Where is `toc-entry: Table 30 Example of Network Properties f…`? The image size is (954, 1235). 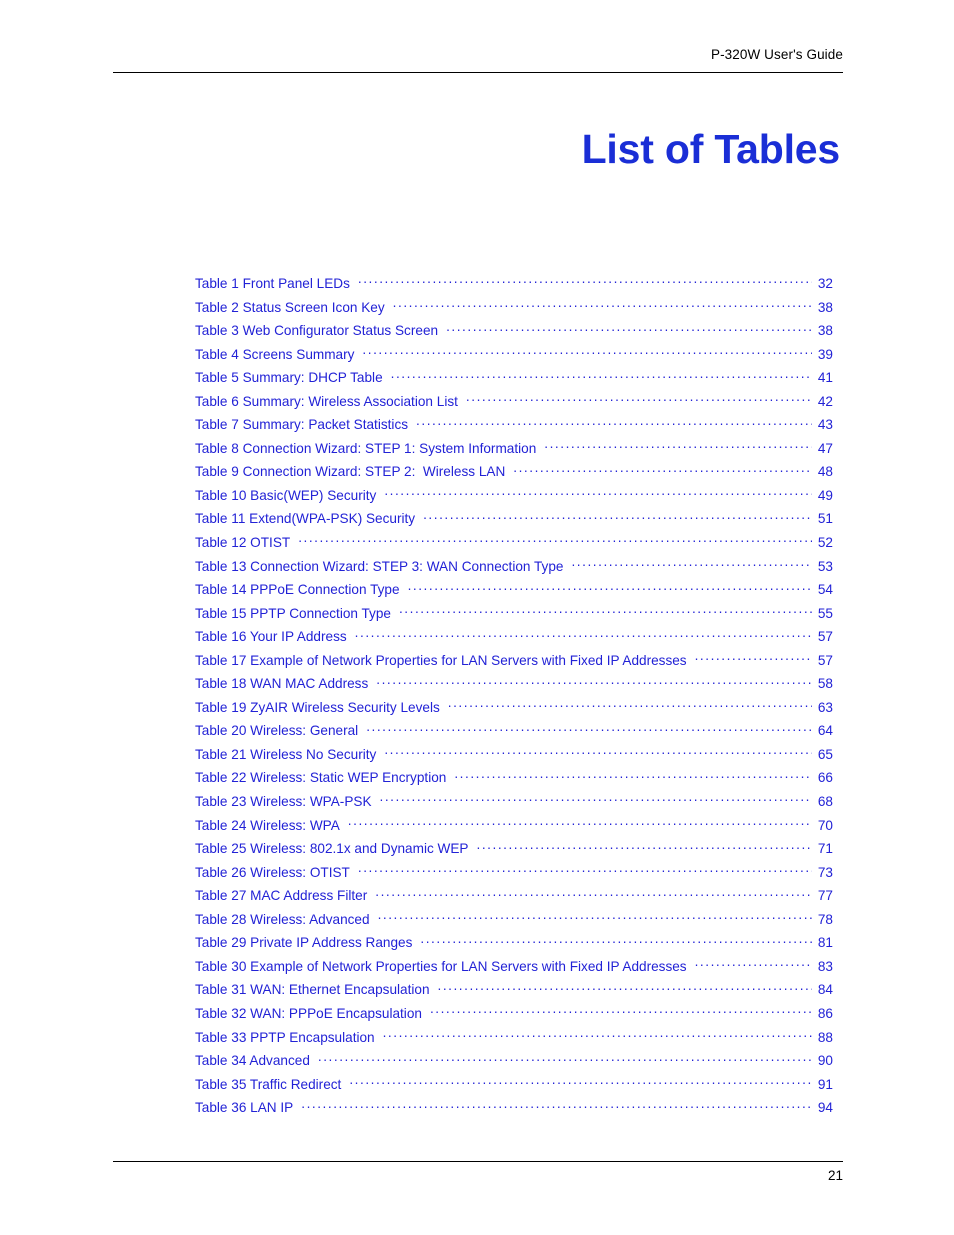 toc-entry: Table 30 Example of Network Properties f… is located at coordinates (514, 967).